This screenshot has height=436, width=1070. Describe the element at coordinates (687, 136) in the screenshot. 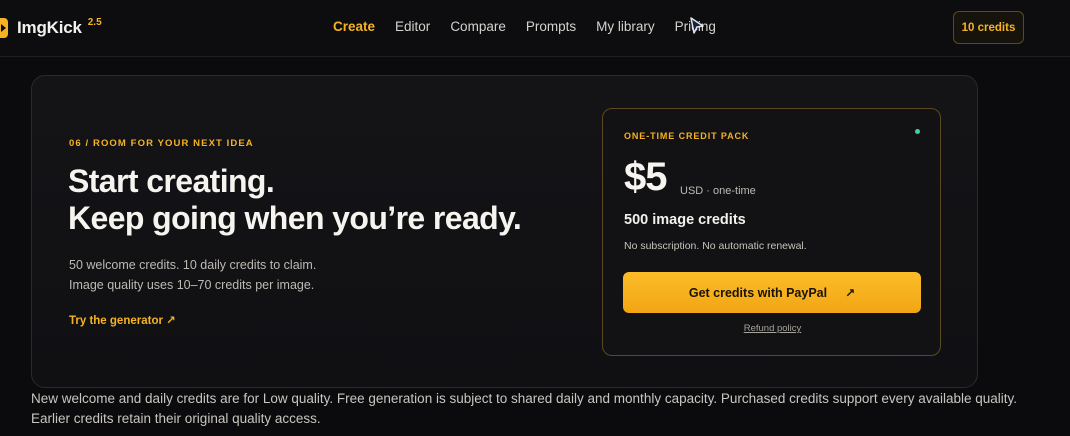

I see `credit-pack-label: ONE-TIME CREDIT PACK` at that location.